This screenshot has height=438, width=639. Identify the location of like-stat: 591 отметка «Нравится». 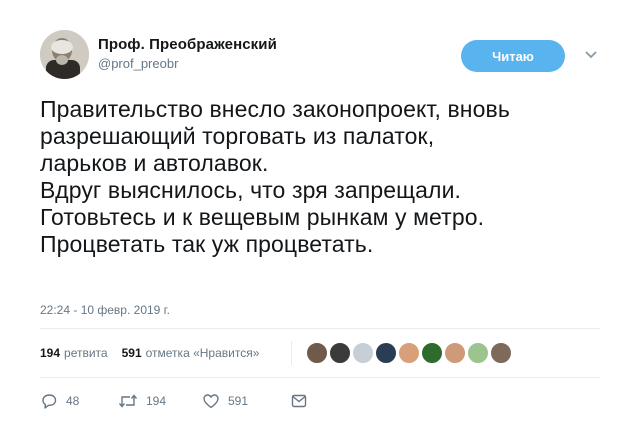
(191, 353).